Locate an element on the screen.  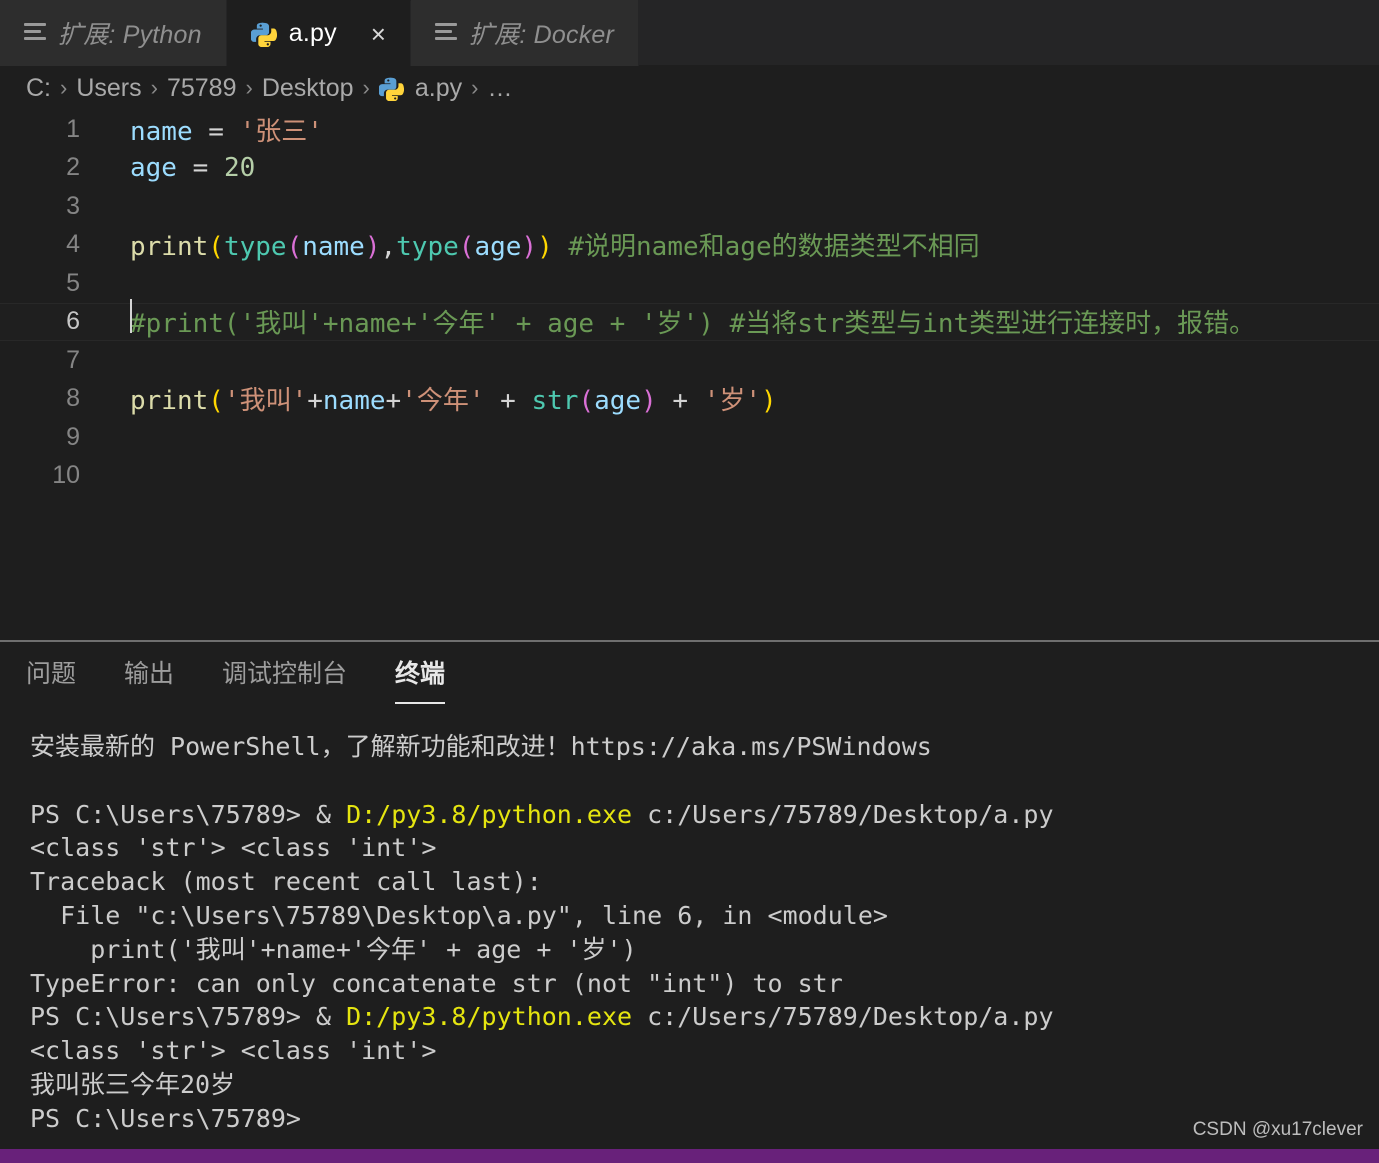
line-number: 6 is located at coordinates (73, 321).